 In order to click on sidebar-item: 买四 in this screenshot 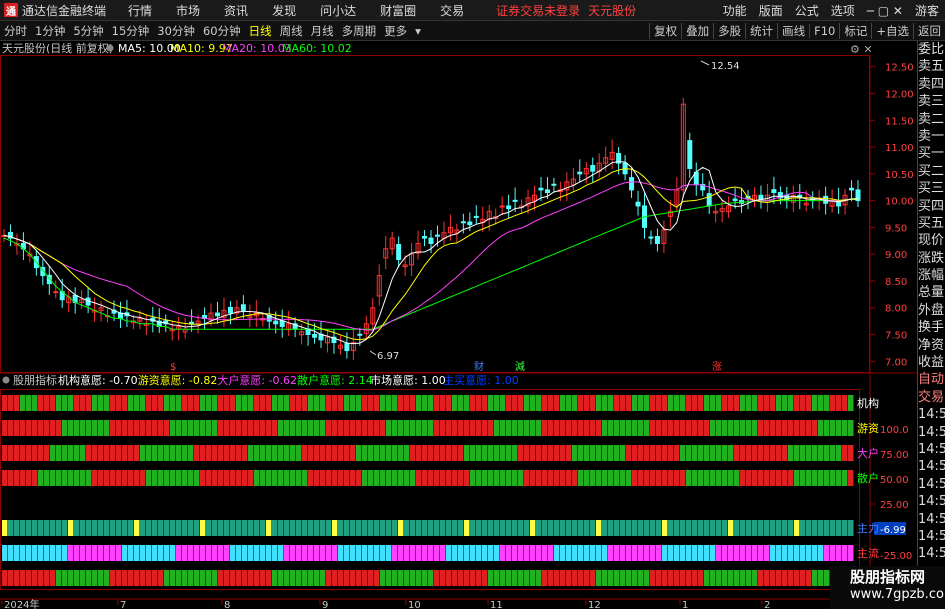, I will do `click(931, 206)`.